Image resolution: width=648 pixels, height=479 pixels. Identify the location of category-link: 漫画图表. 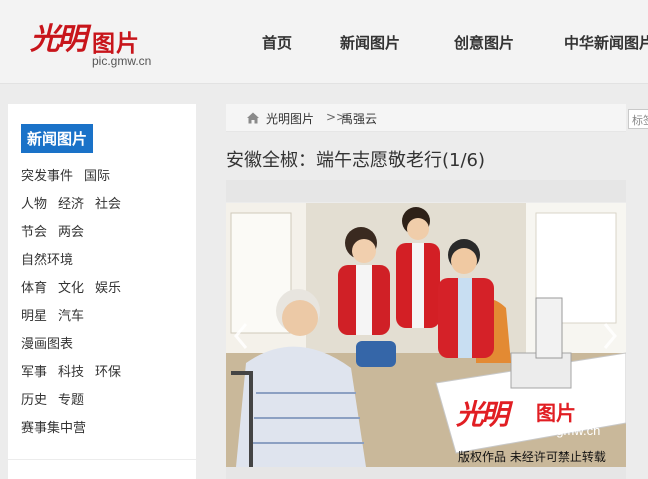
(47, 344).